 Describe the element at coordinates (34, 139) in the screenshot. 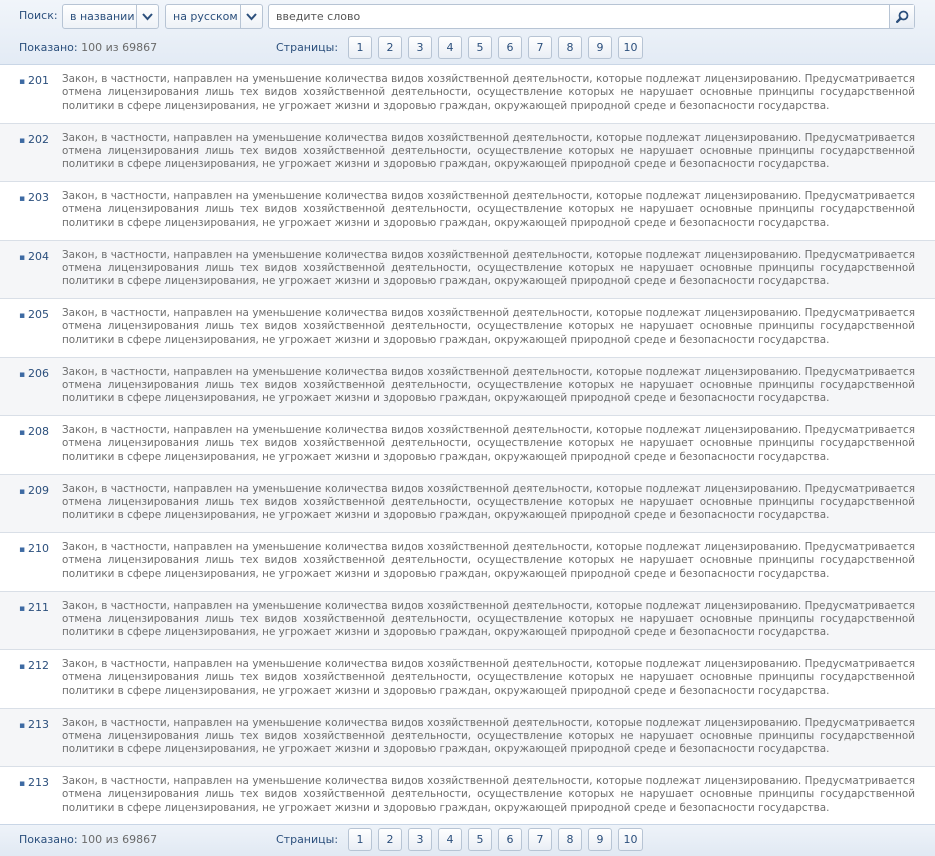

I see `item-number-link: 202` at that location.